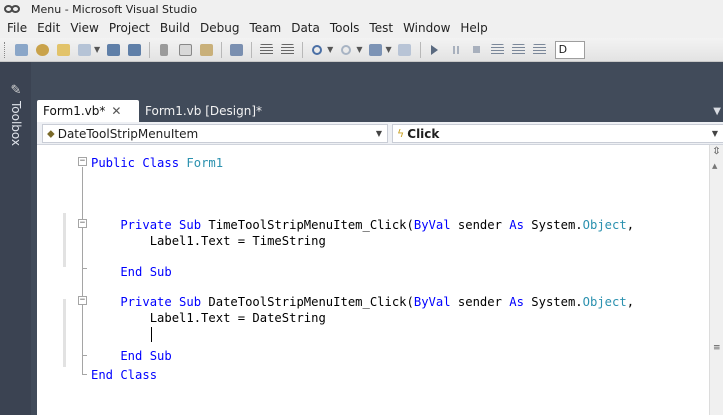  I want to click on window-title: Menu - Microsoft Visual Studio, so click(114, 9).